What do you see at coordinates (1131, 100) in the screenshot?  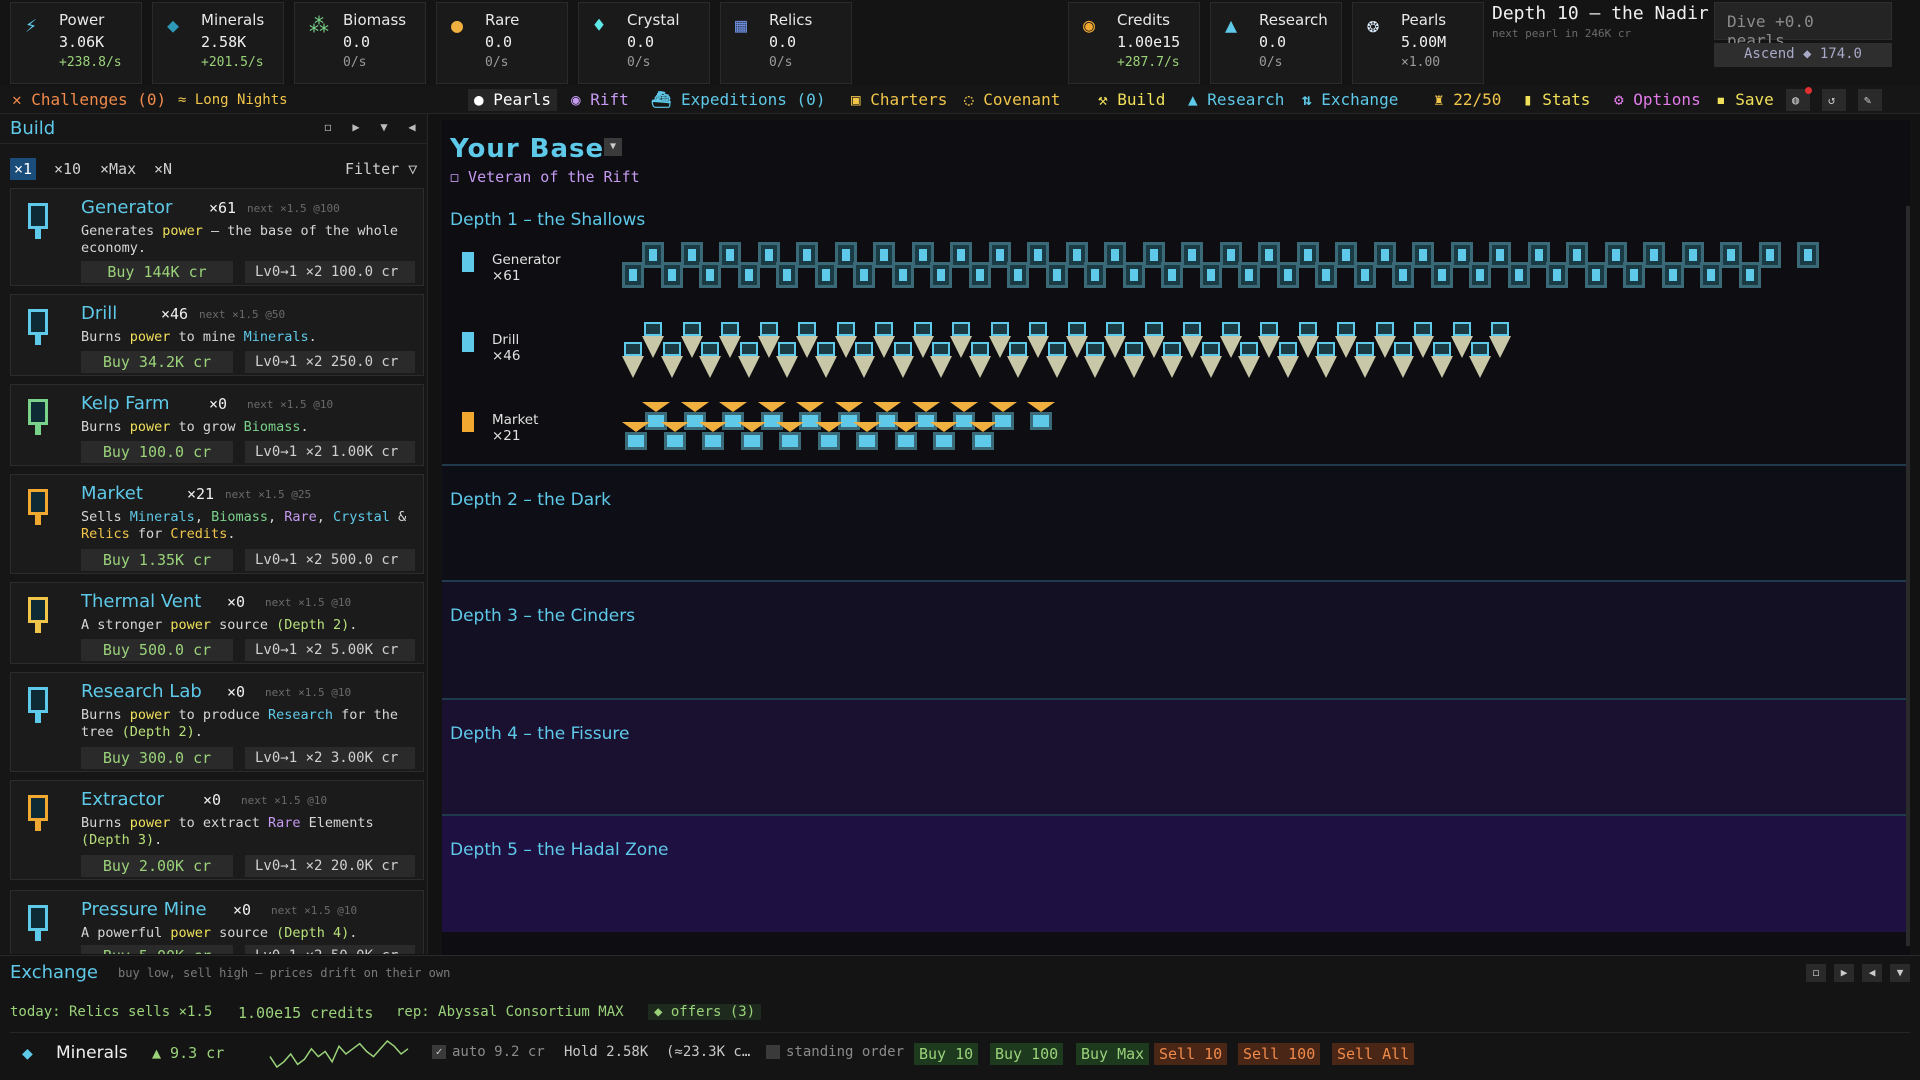 I see `tab-build: ⚒ Build` at bounding box center [1131, 100].